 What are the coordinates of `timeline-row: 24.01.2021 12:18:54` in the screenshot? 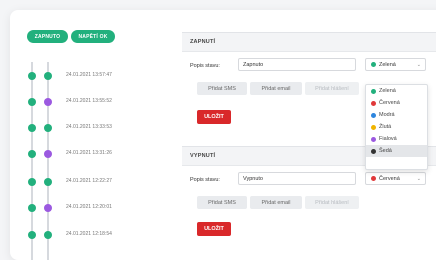 It's located at (94, 235).